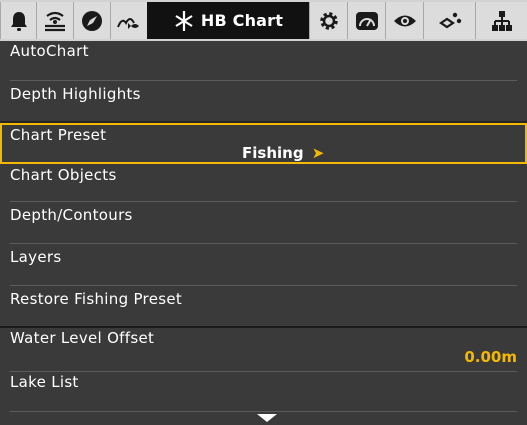  What do you see at coordinates (263, 223) in the screenshot?
I see `menu-item-depth-contours: Depth/Contours` at bounding box center [263, 223].